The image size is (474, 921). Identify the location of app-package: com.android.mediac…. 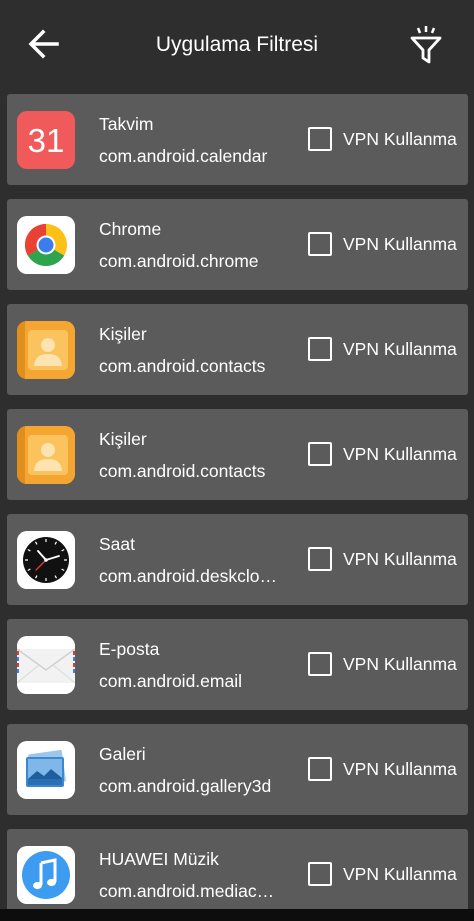
(187, 891).